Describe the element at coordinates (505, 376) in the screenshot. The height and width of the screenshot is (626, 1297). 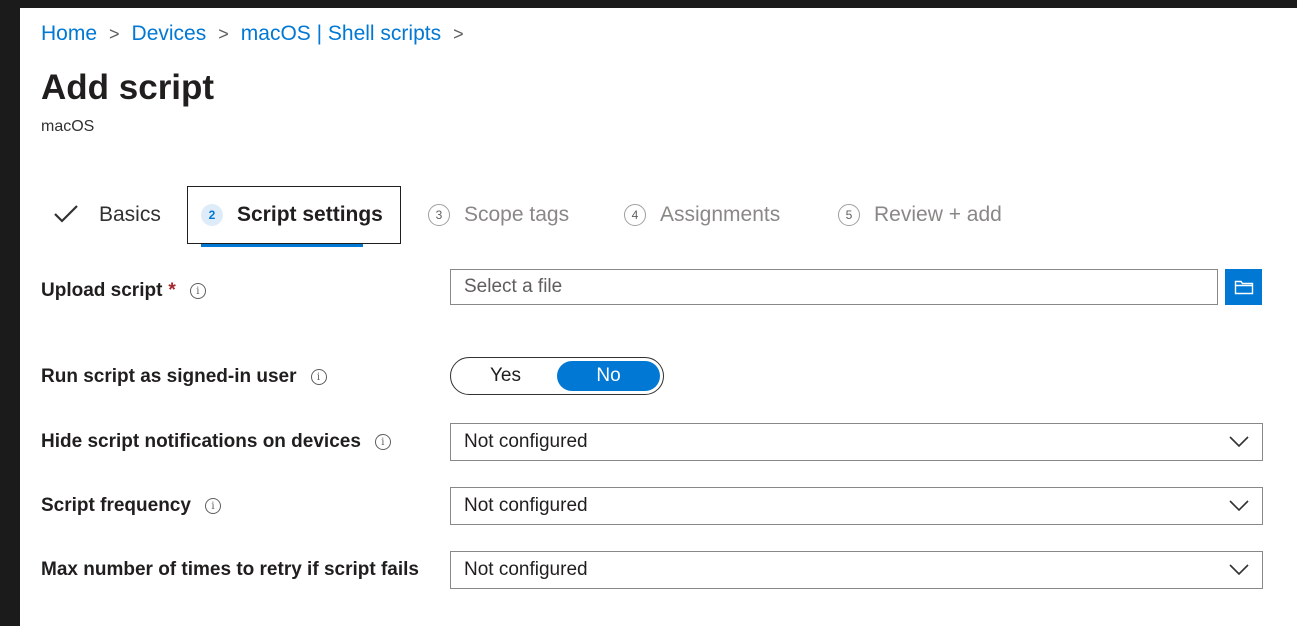
I see `toggle-option-yes: Yes` at that location.